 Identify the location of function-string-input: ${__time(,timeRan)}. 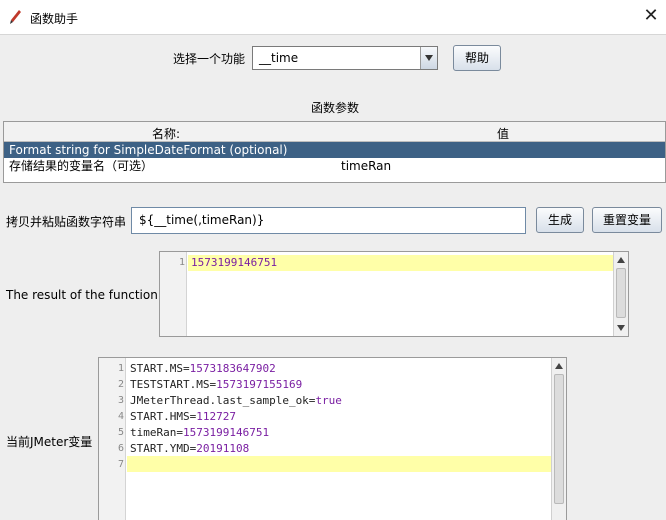
(328, 220).